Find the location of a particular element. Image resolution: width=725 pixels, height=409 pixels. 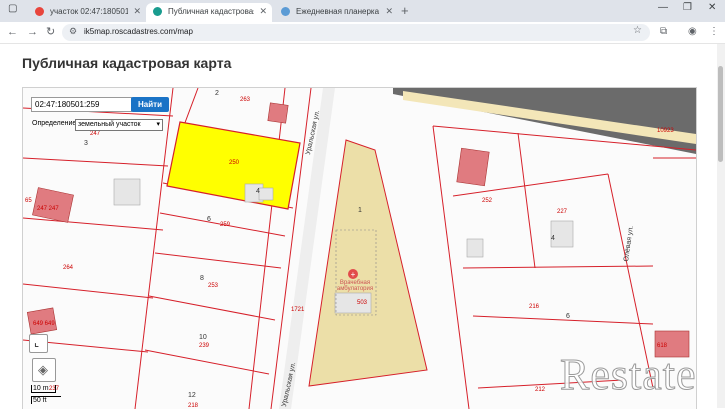

tab-search: участок 02:47:180501:259 — Я ✕ is located at coordinates (87, 12).